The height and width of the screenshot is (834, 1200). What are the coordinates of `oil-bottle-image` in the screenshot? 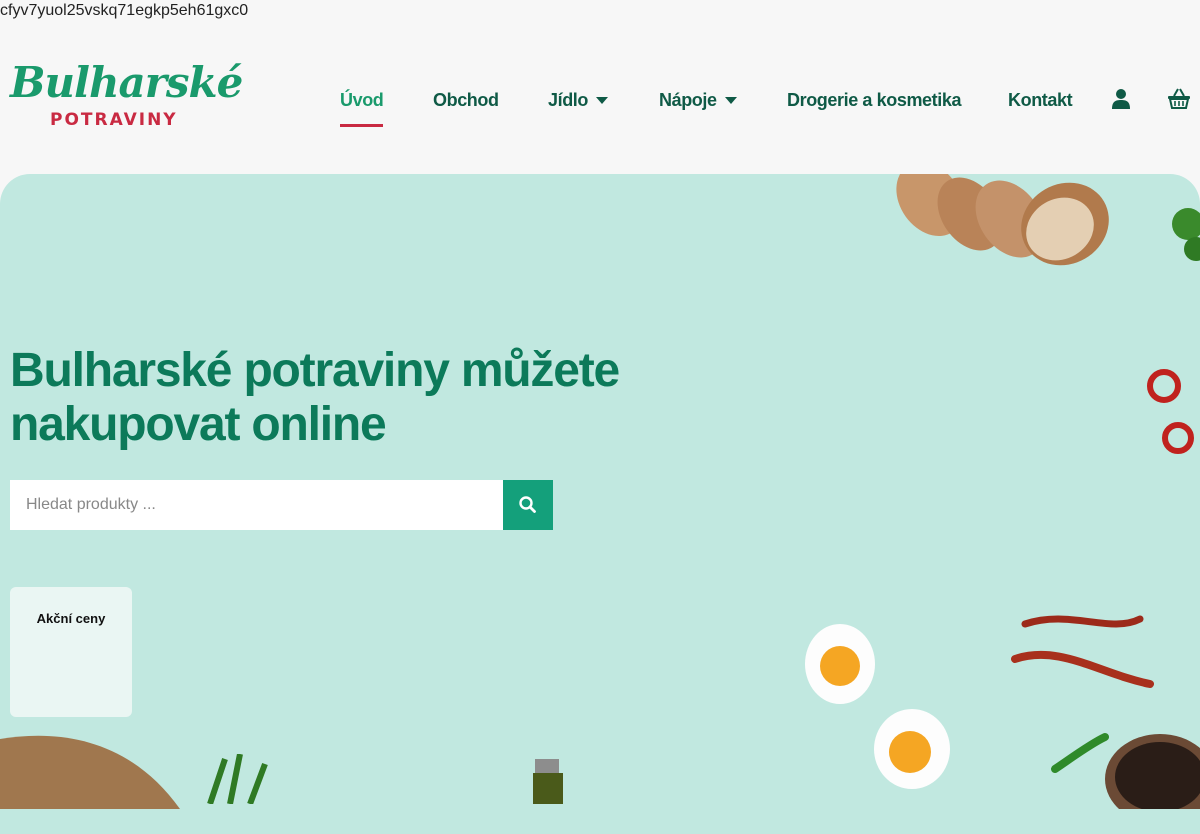 It's located at (548, 781).